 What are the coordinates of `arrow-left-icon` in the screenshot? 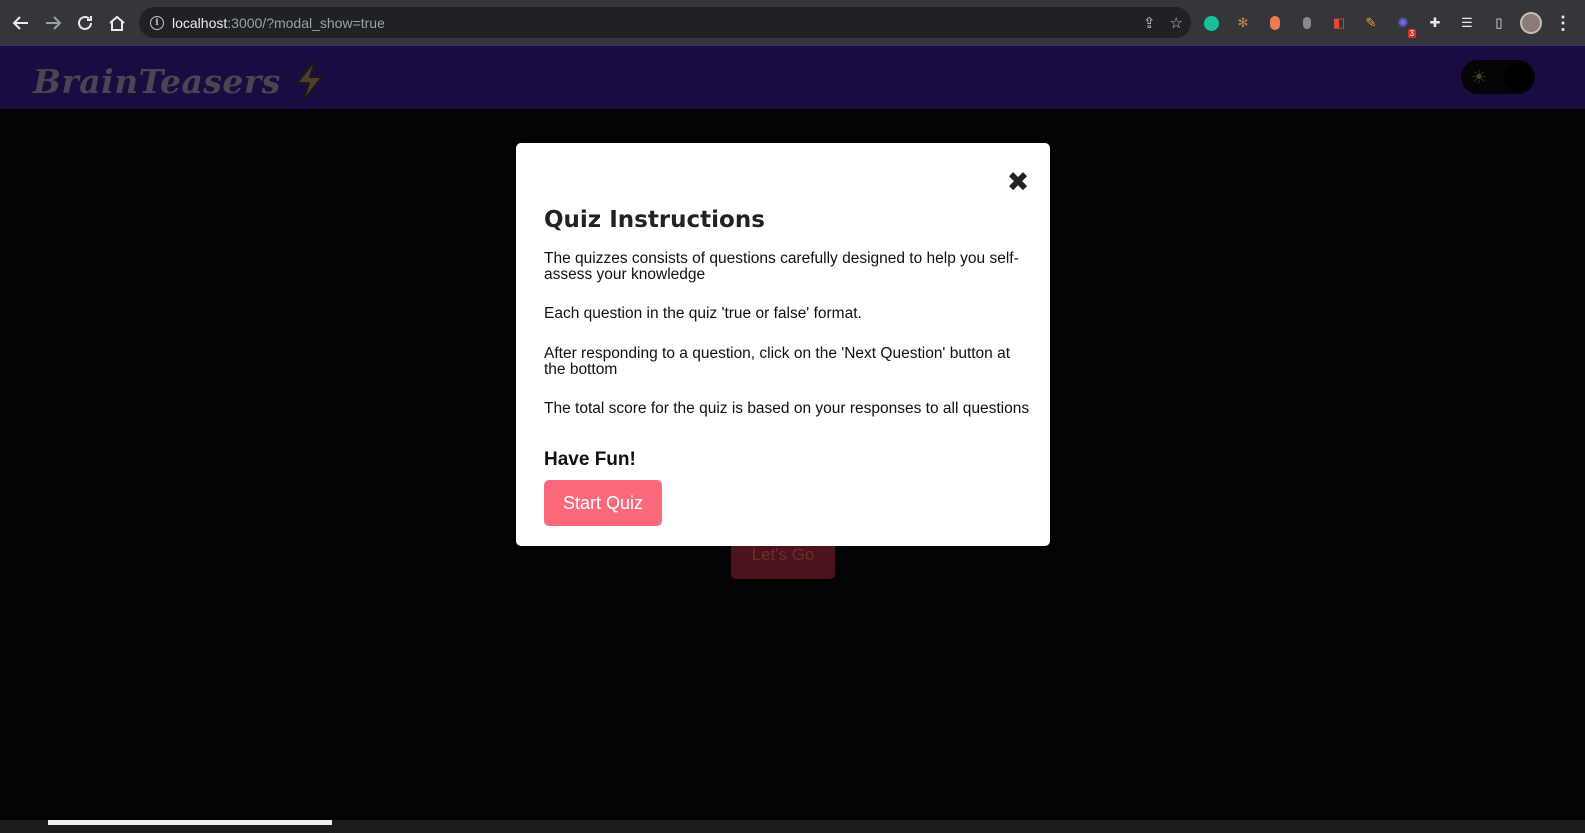 It's located at (20, 22).